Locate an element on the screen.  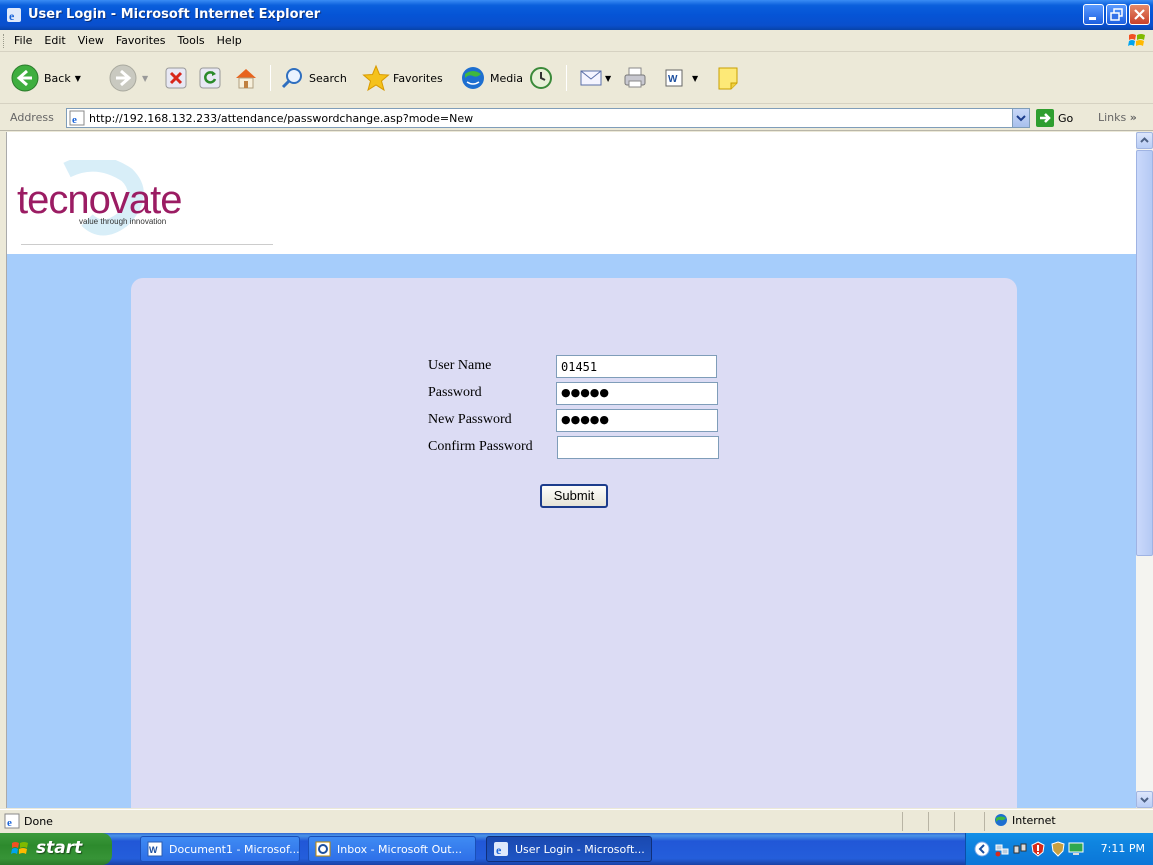
history-button is located at coordinates (541, 78).